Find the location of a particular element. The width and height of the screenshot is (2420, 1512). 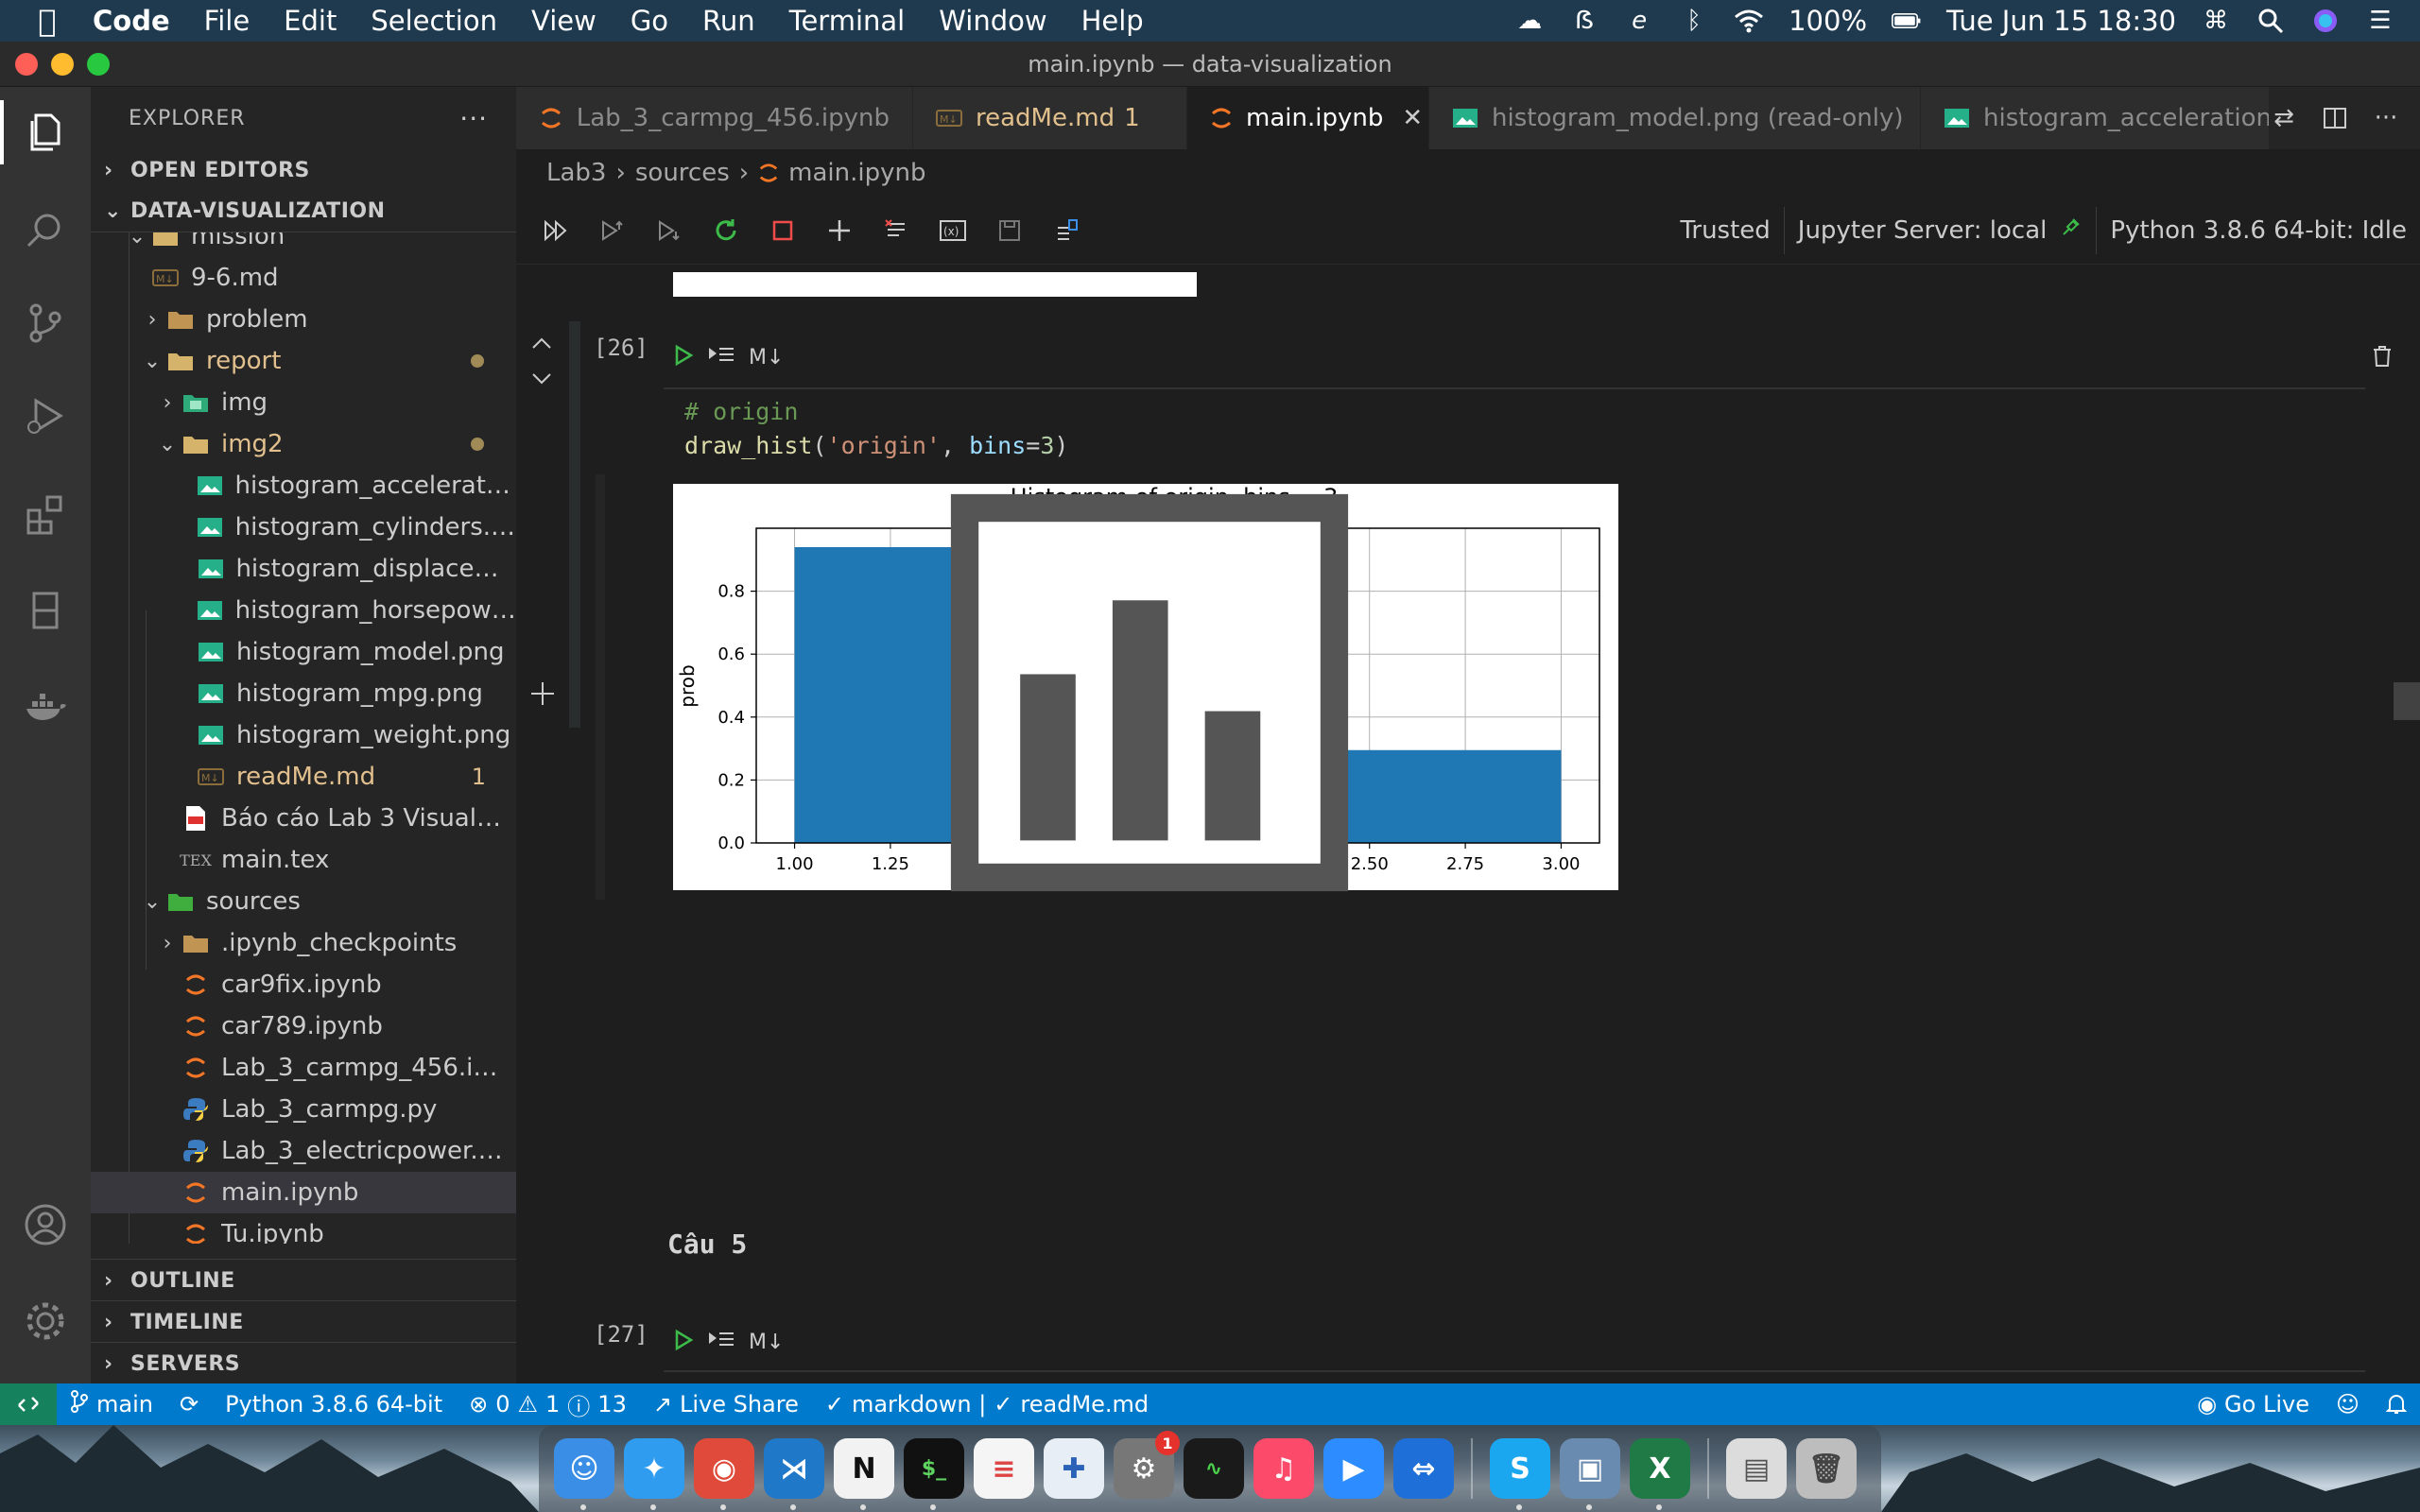

open-editors-section: › OPEN EDITORS is located at coordinates (303, 170).